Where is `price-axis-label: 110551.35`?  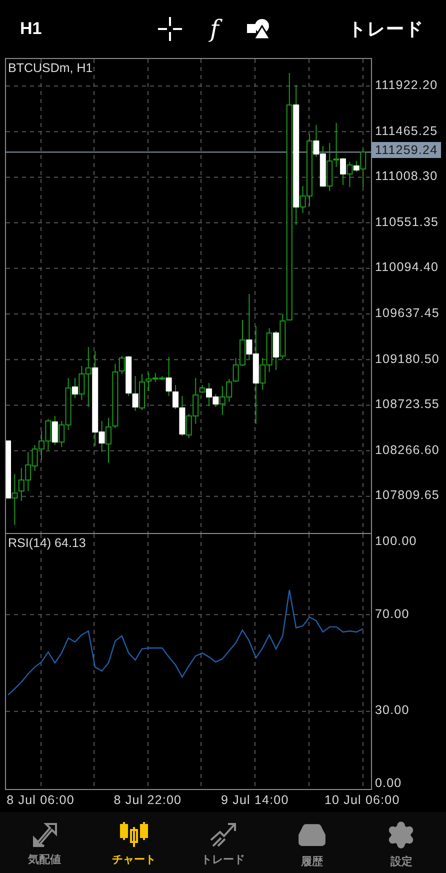
price-axis-label: 110551.35 is located at coordinates (407, 222).